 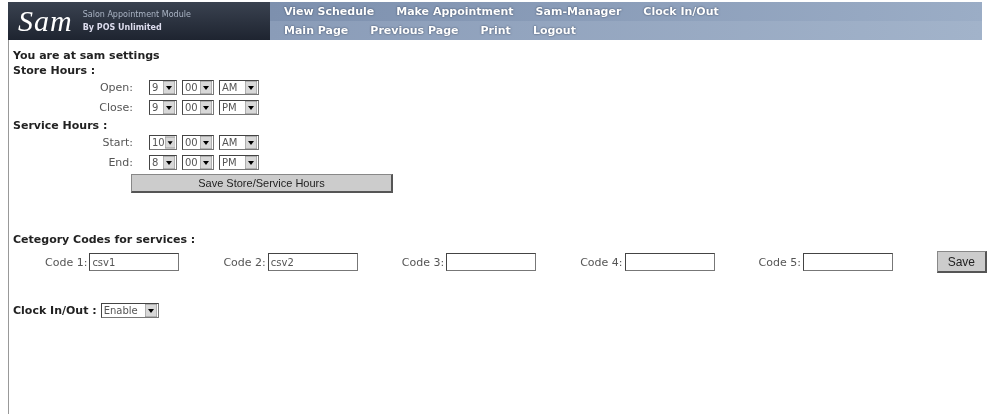 I want to click on field-label: Code 5:, so click(x=779, y=262).